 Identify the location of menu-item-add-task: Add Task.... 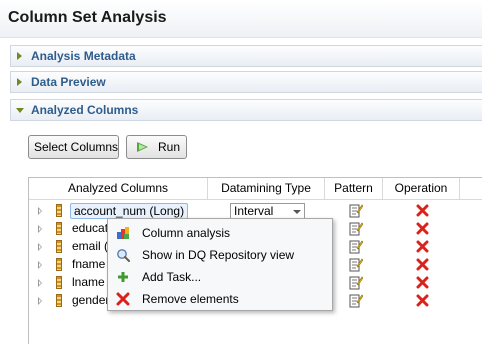
(220, 277).